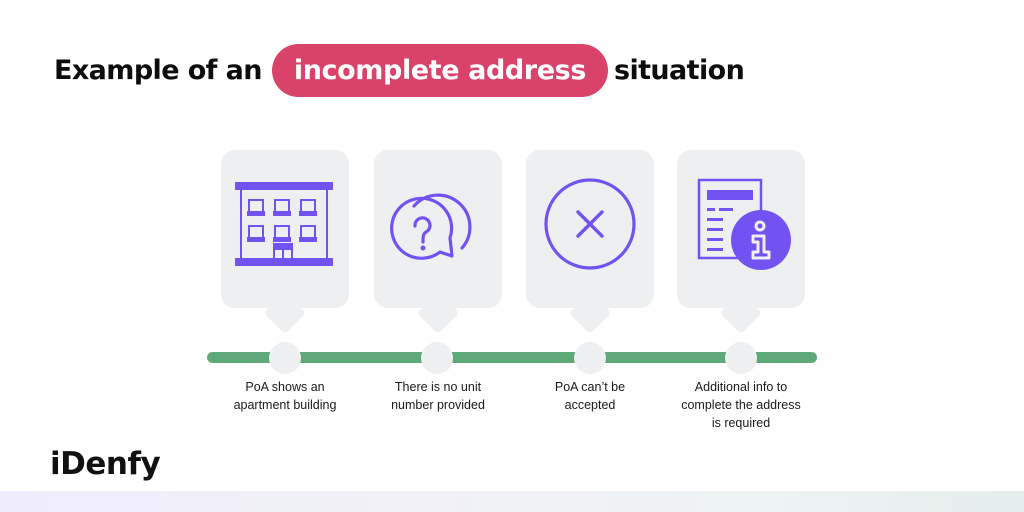 The width and height of the screenshot is (1024, 512). I want to click on apartment-building-icon, so click(284, 224).